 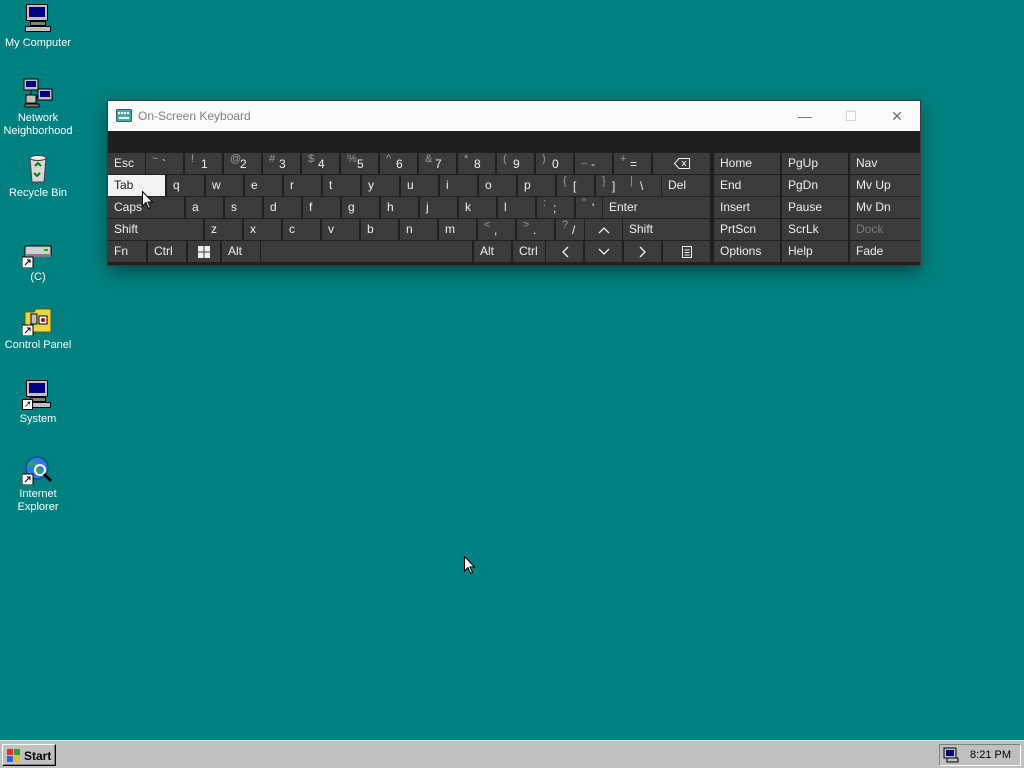 What do you see at coordinates (301, 229) in the screenshot?
I see `key-c: c` at bounding box center [301, 229].